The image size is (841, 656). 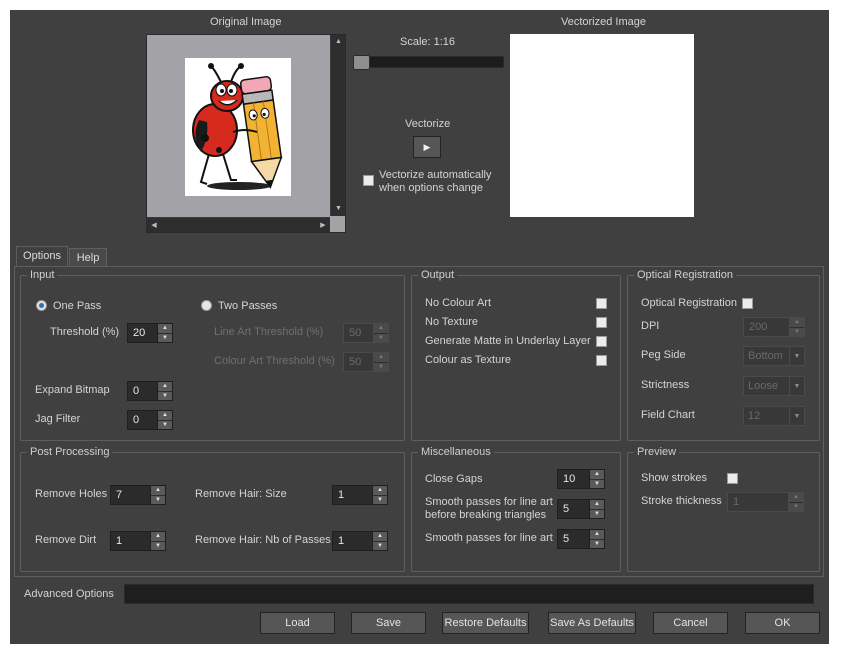 I want to click on remove-hair-size-input, so click(x=352, y=495).